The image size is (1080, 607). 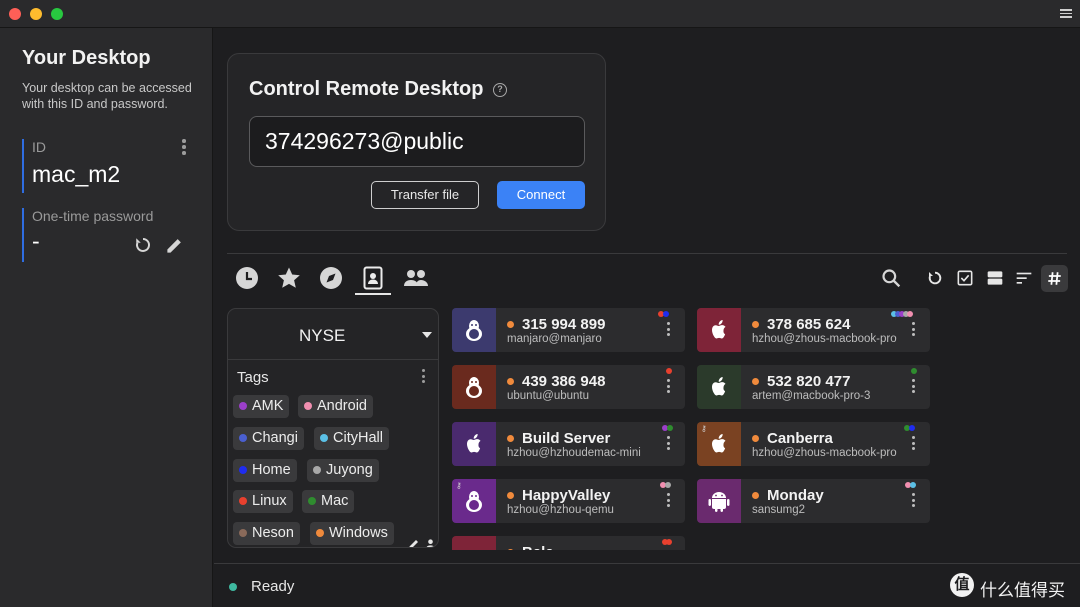 I want to click on key-icon: ⚷, so click(x=704, y=428).